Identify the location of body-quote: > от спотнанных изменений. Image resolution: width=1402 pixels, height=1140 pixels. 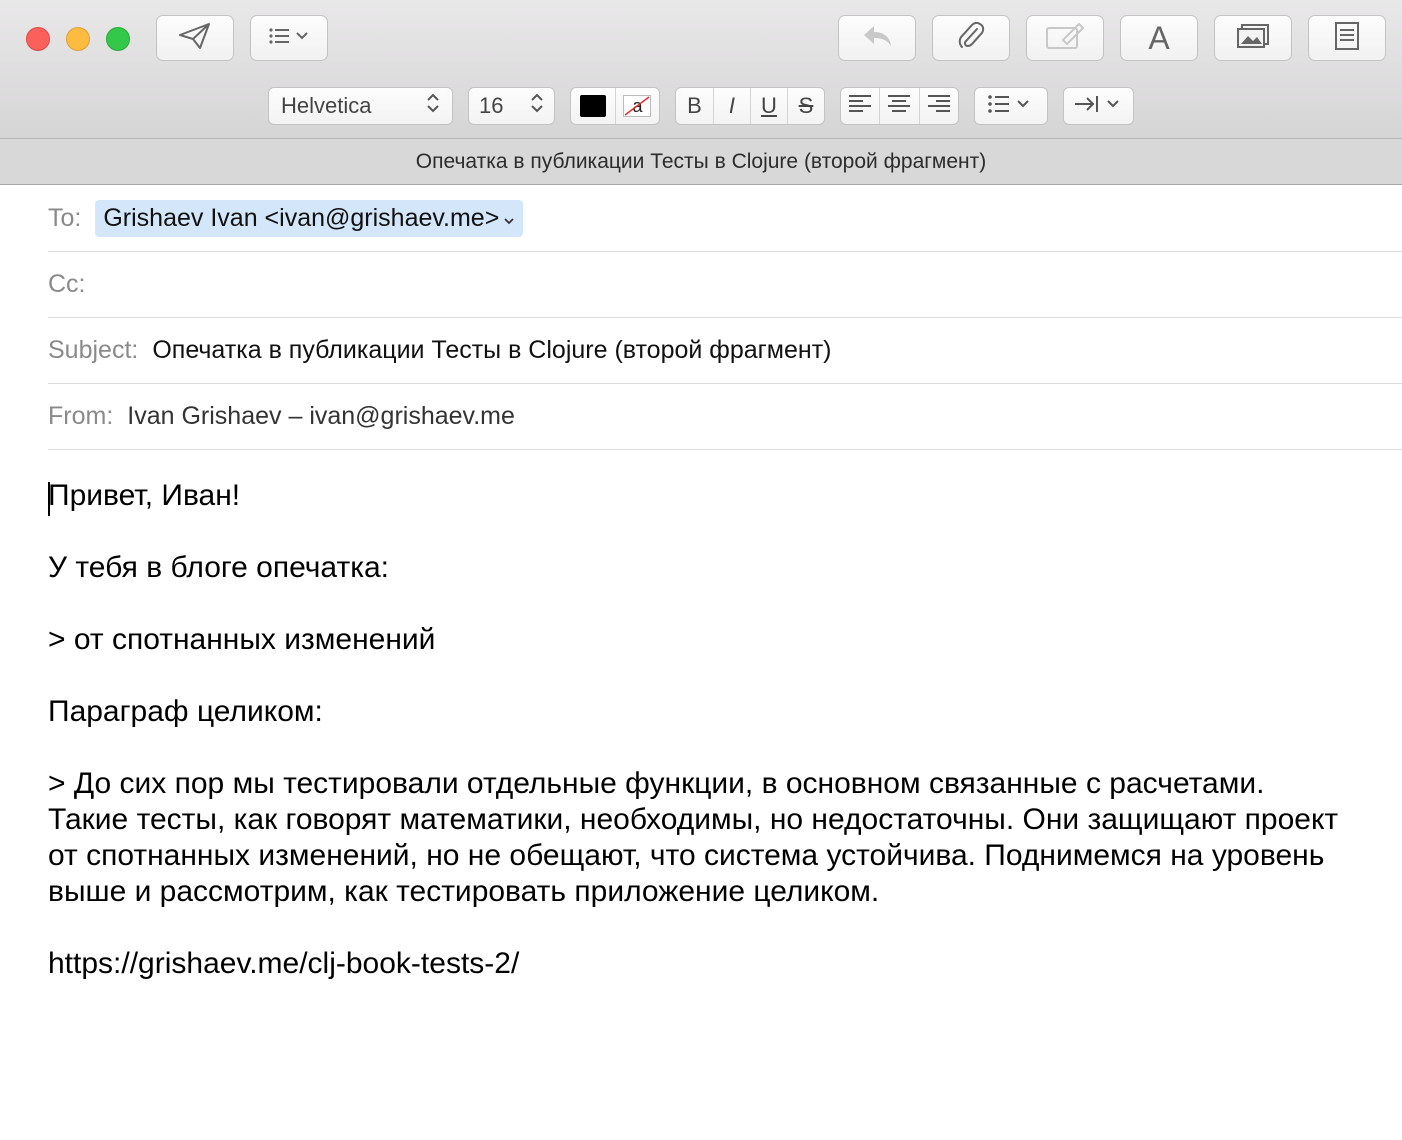
(242, 639).